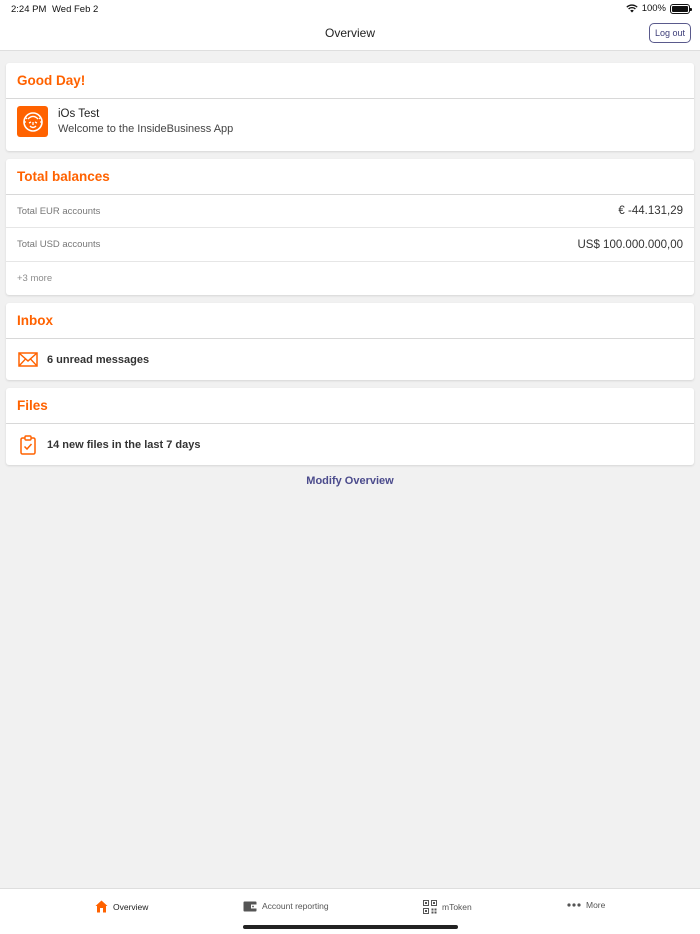 The image size is (700, 934). What do you see at coordinates (79, 114) in the screenshot?
I see `user-name: iOs Test` at bounding box center [79, 114].